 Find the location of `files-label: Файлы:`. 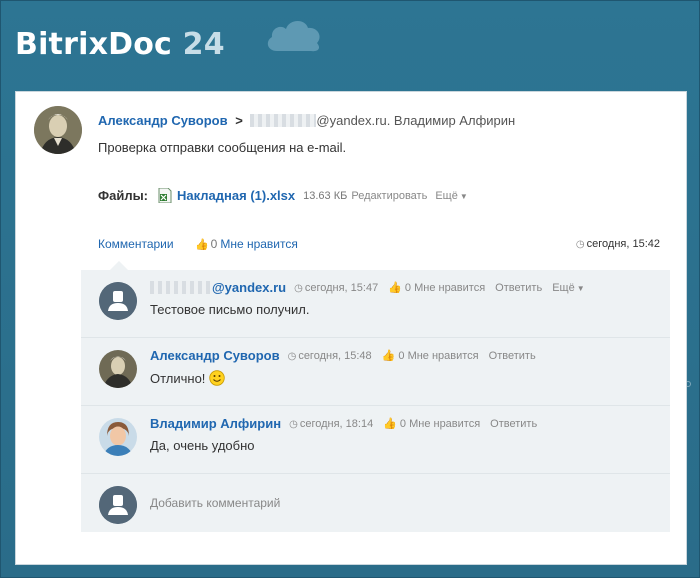

files-label: Файлы: is located at coordinates (123, 195).